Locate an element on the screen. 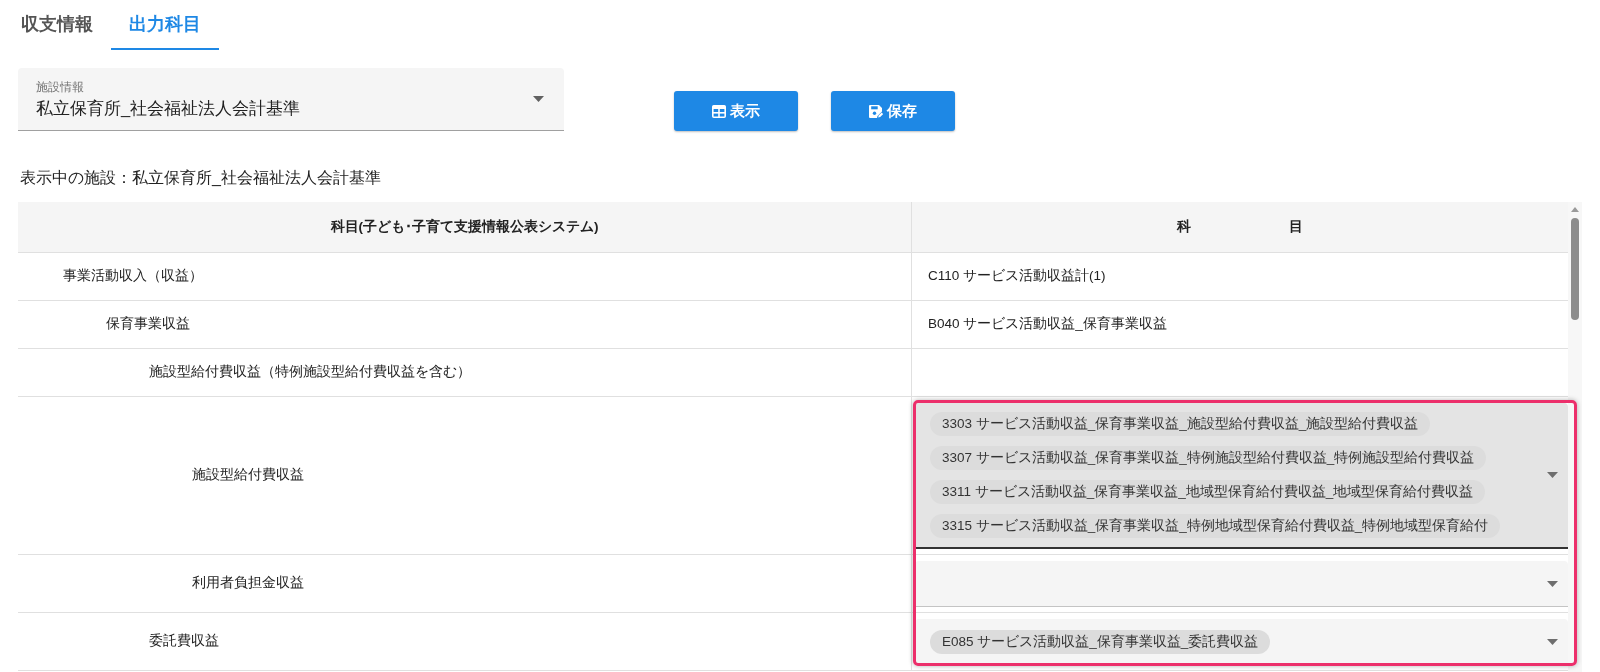 The image size is (1600, 672). table-cell: 利用者負担金収益 is located at coordinates (465, 584).